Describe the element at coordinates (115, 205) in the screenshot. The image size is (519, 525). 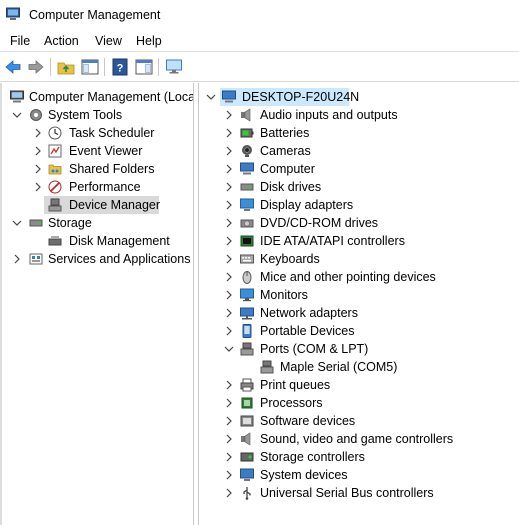
I see `tree-item-label: Device Manager` at that location.